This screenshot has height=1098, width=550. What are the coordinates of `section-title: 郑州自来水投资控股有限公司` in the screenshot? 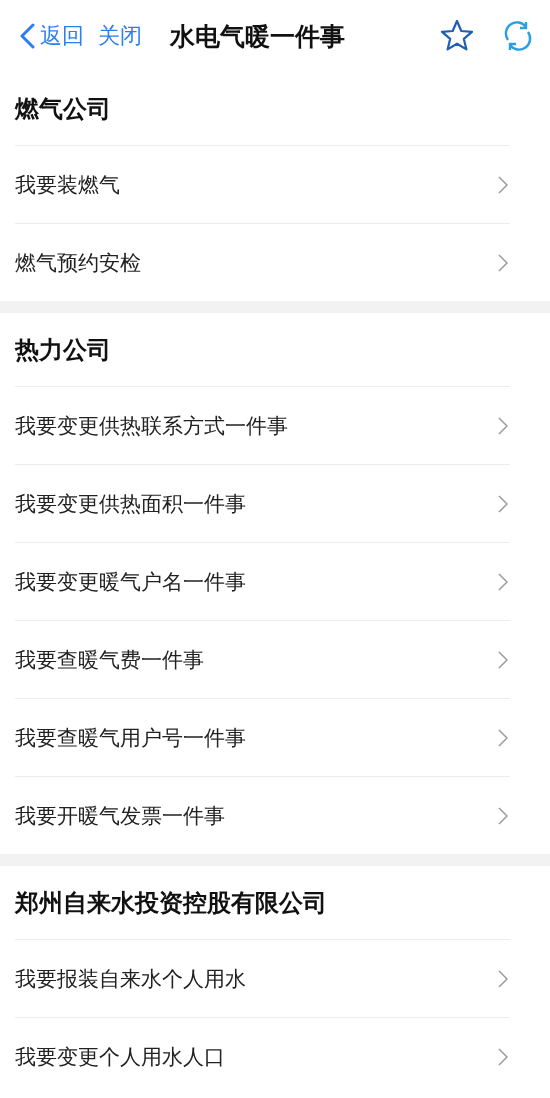 It's located at (171, 903).